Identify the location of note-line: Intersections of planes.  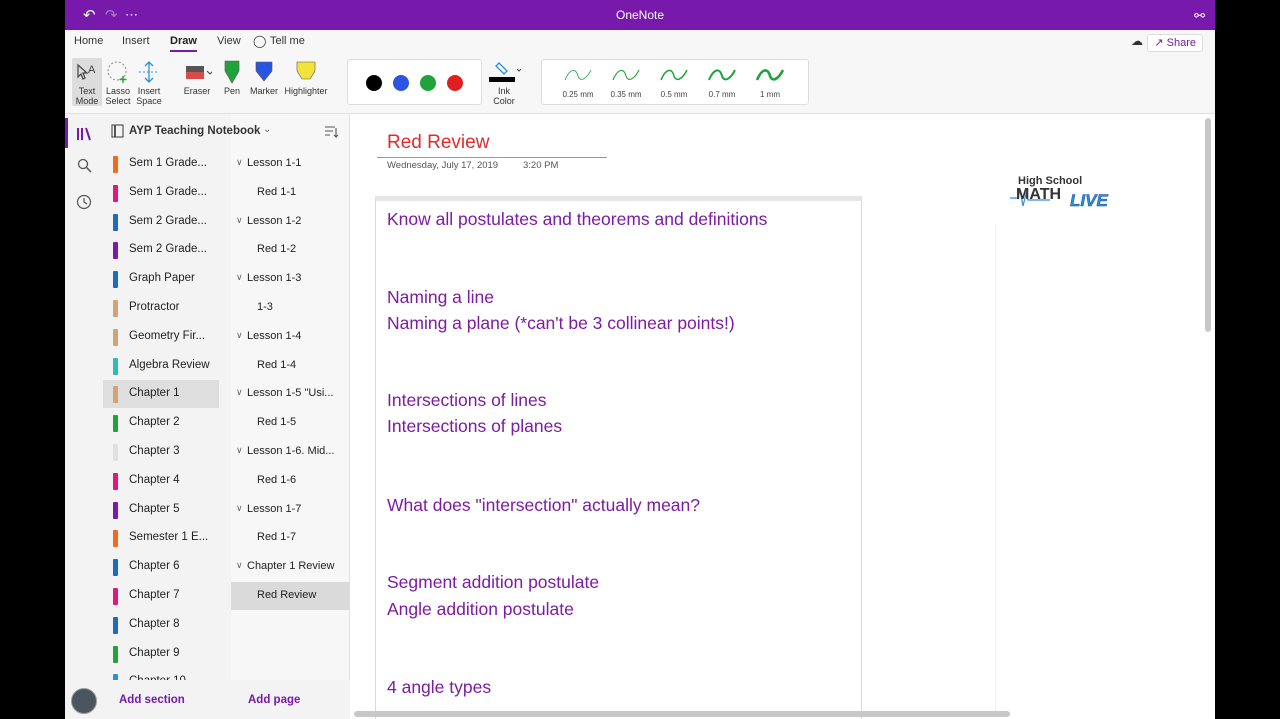
(474, 426).